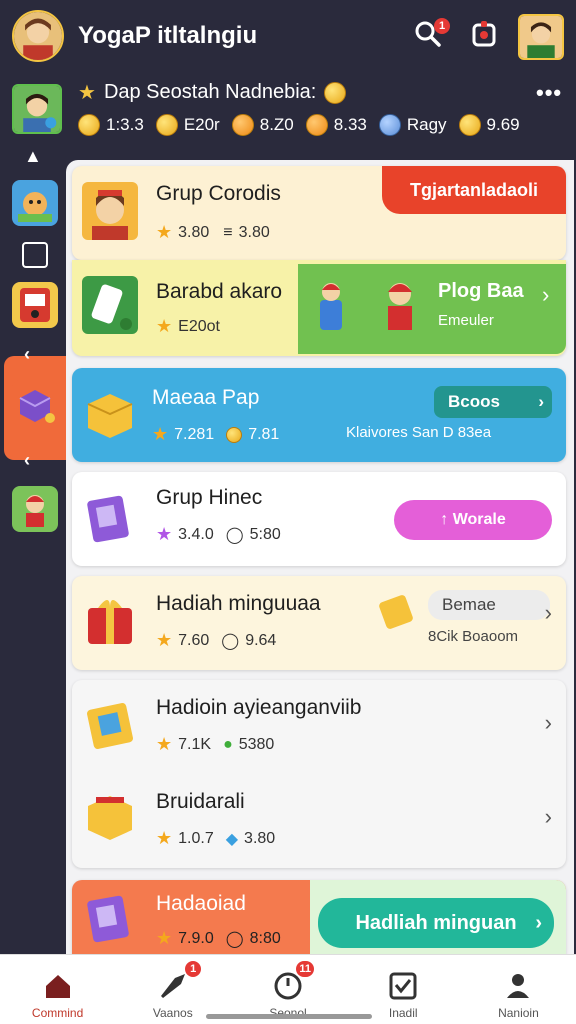 This screenshot has height=1024, width=576. I want to click on stat-value: 9.69, so click(503, 124).